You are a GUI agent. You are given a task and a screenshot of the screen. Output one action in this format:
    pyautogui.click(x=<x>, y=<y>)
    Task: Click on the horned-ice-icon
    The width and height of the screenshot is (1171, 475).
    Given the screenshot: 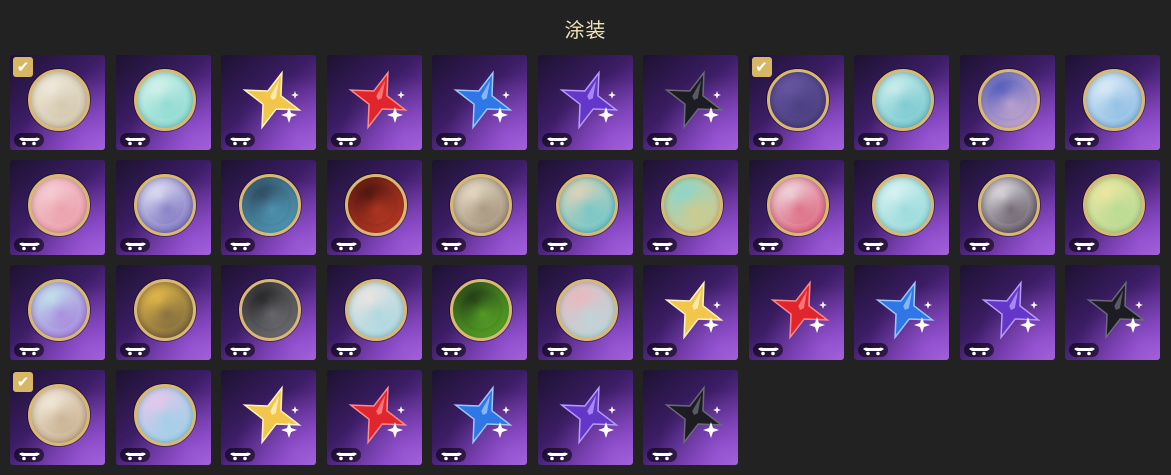 What is the action you would take?
    pyautogui.click(x=586, y=310)
    